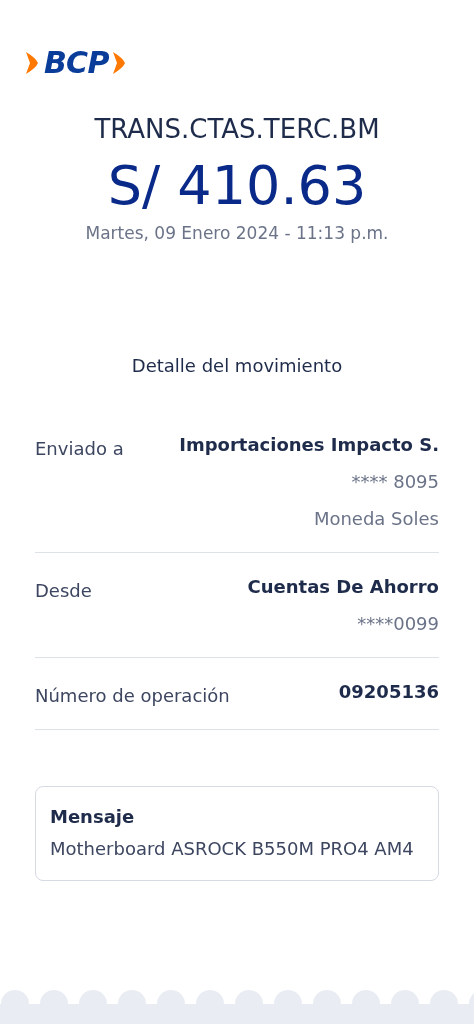 The image size is (474, 1024). I want to click on amount: S/ 410.63, so click(237, 185).